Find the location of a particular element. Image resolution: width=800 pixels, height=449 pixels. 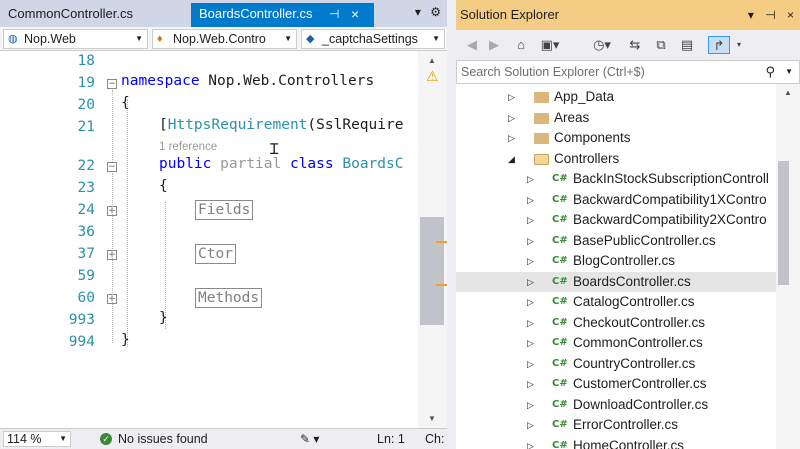

search-icon: ⚲ is located at coordinates (770, 72).